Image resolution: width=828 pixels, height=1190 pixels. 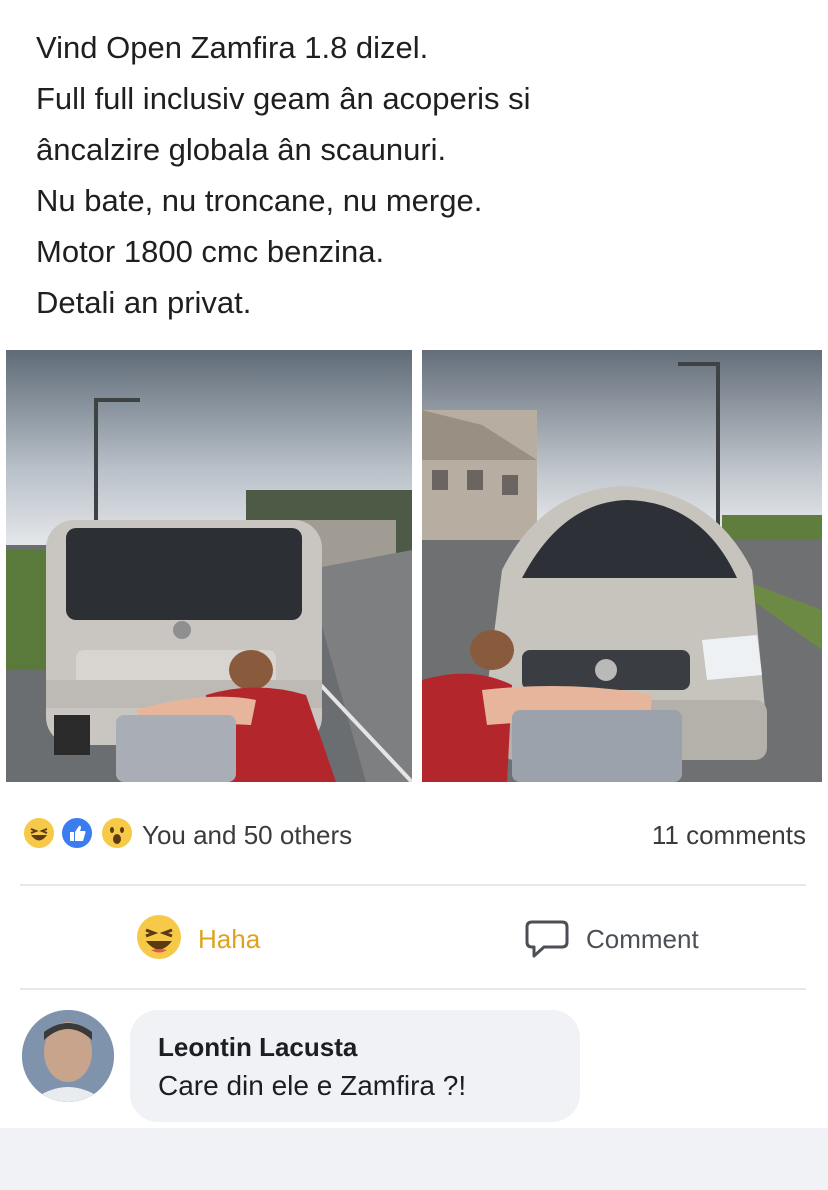 I want to click on comment-author: Leontin Lacusta, so click(x=257, y=1047).